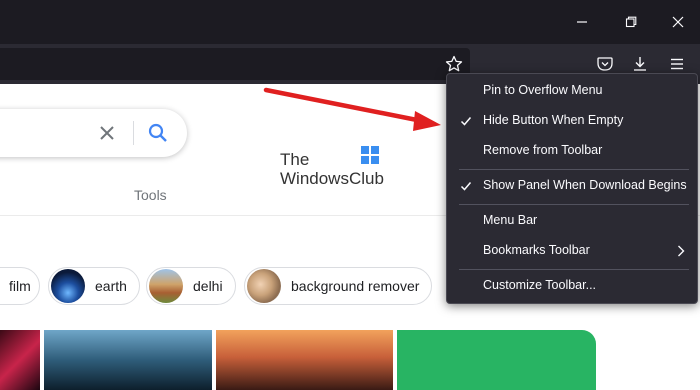 The image size is (700, 390). Describe the element at coordinates (355, 286) in the screenshot. I see `chip-label: background remover` at that location.